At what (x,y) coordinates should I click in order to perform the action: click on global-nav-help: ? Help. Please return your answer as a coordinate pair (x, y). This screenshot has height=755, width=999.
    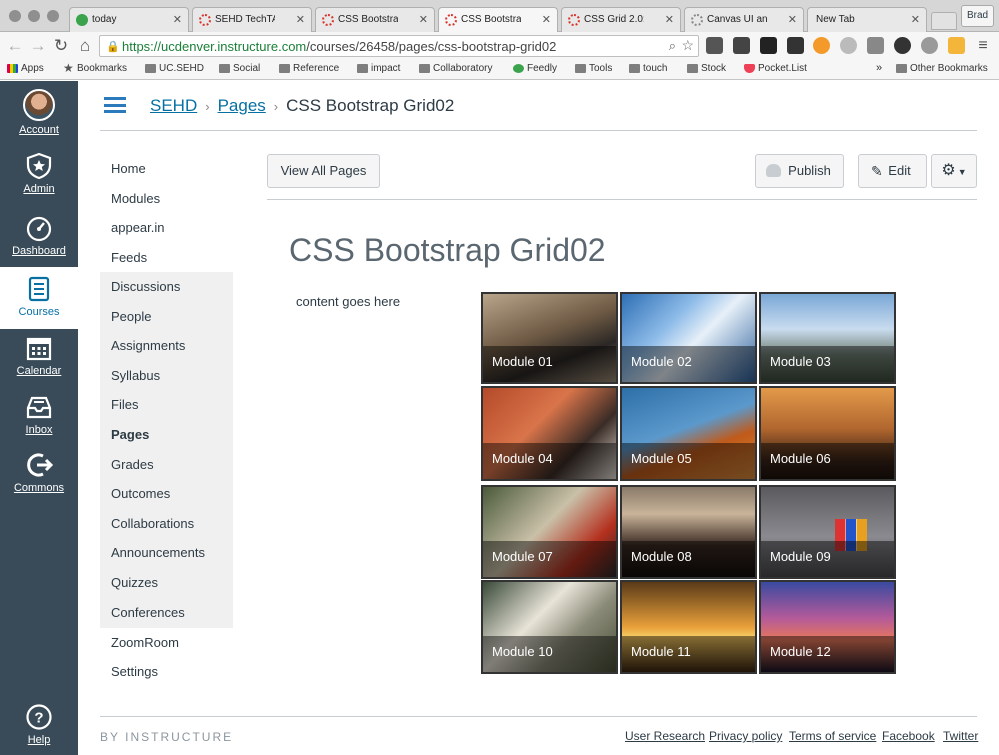
    Looking at the image, I should click on (39, 724).